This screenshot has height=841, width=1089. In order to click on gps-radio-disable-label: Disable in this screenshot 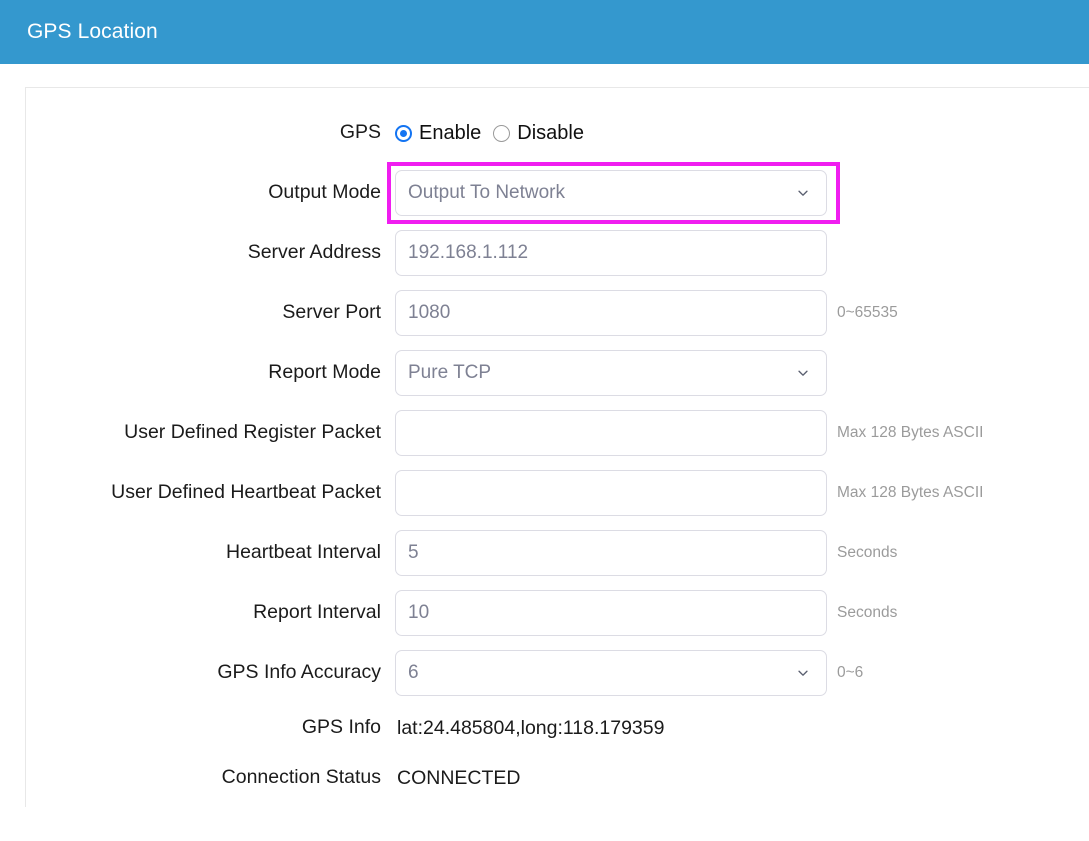, I will do `click(550, 132)`.